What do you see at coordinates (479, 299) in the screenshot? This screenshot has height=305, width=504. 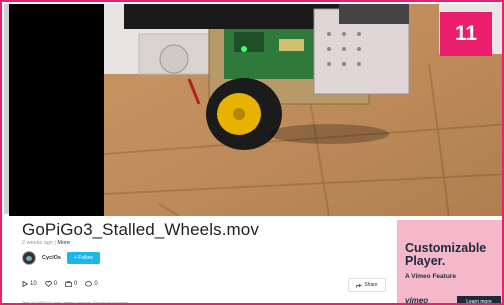 I see `ad-learn-more-button: Learn more` at bounding box center [479, 299].